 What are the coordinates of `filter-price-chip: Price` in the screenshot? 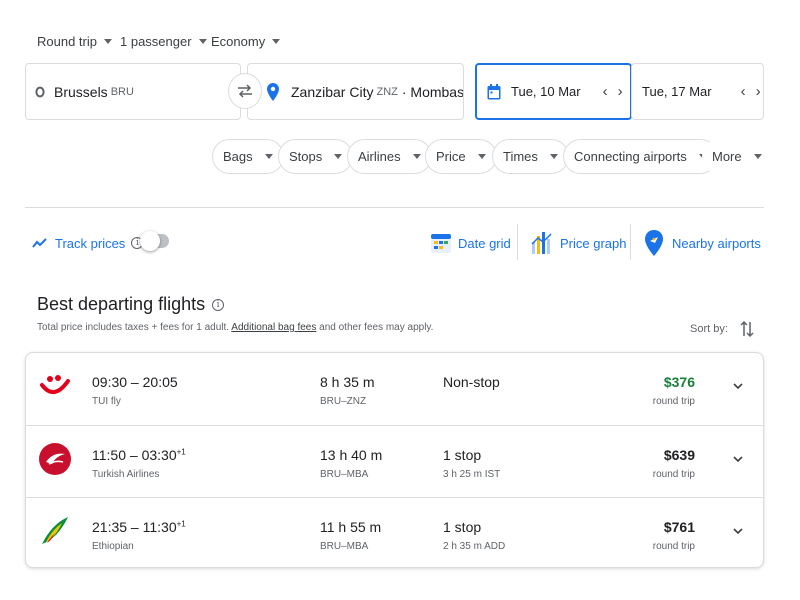 It's located at (461, 156).